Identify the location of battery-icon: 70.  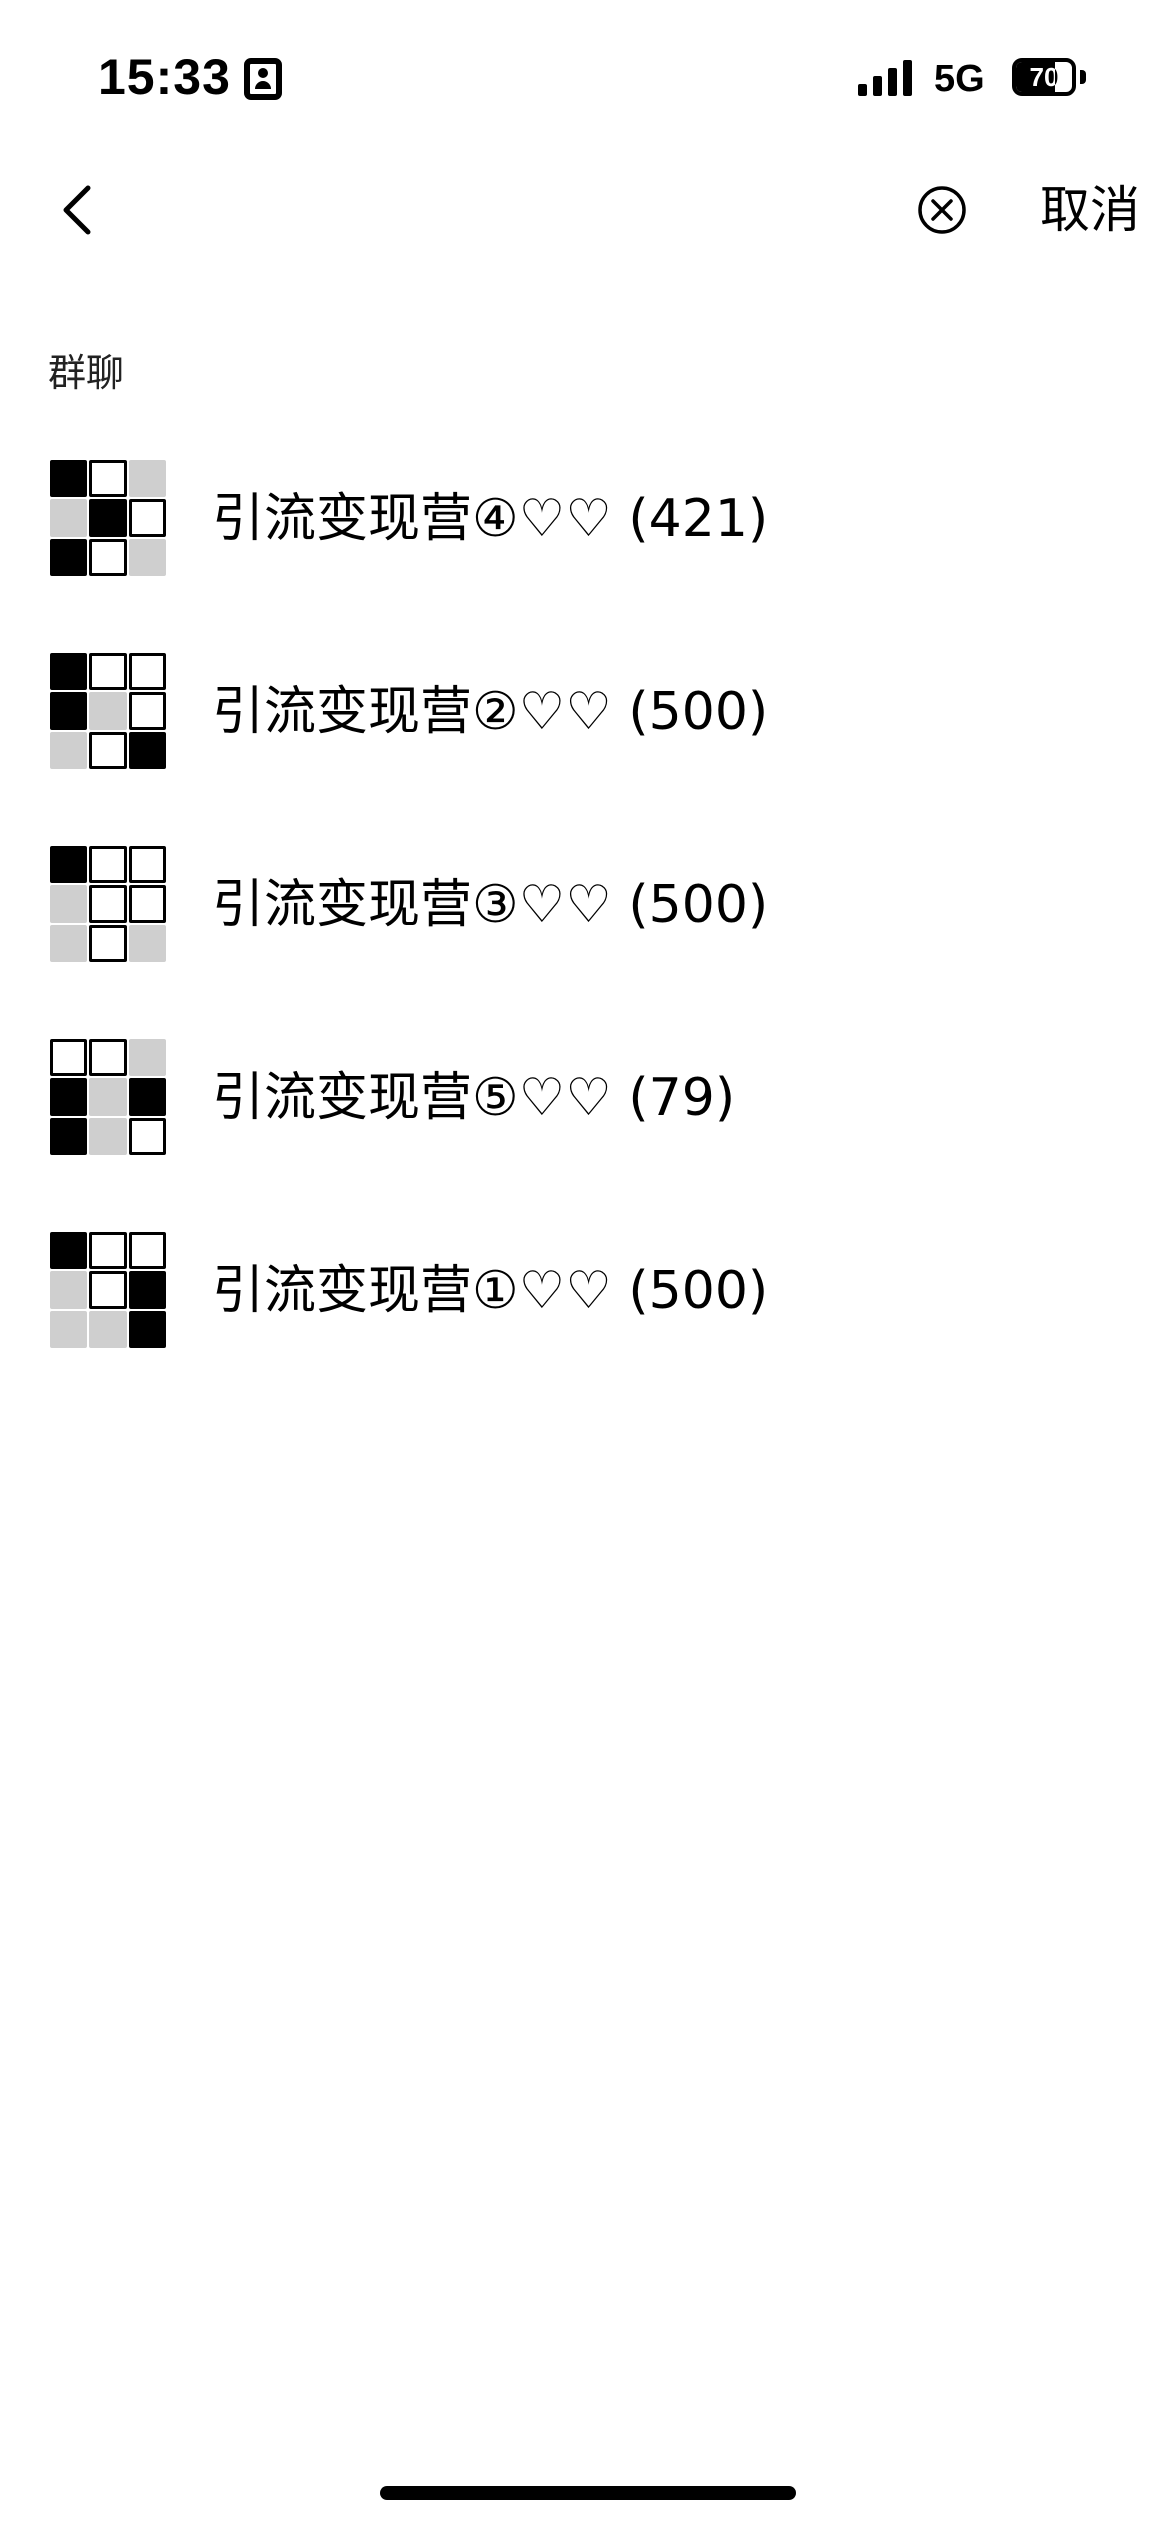
(1044, 77).